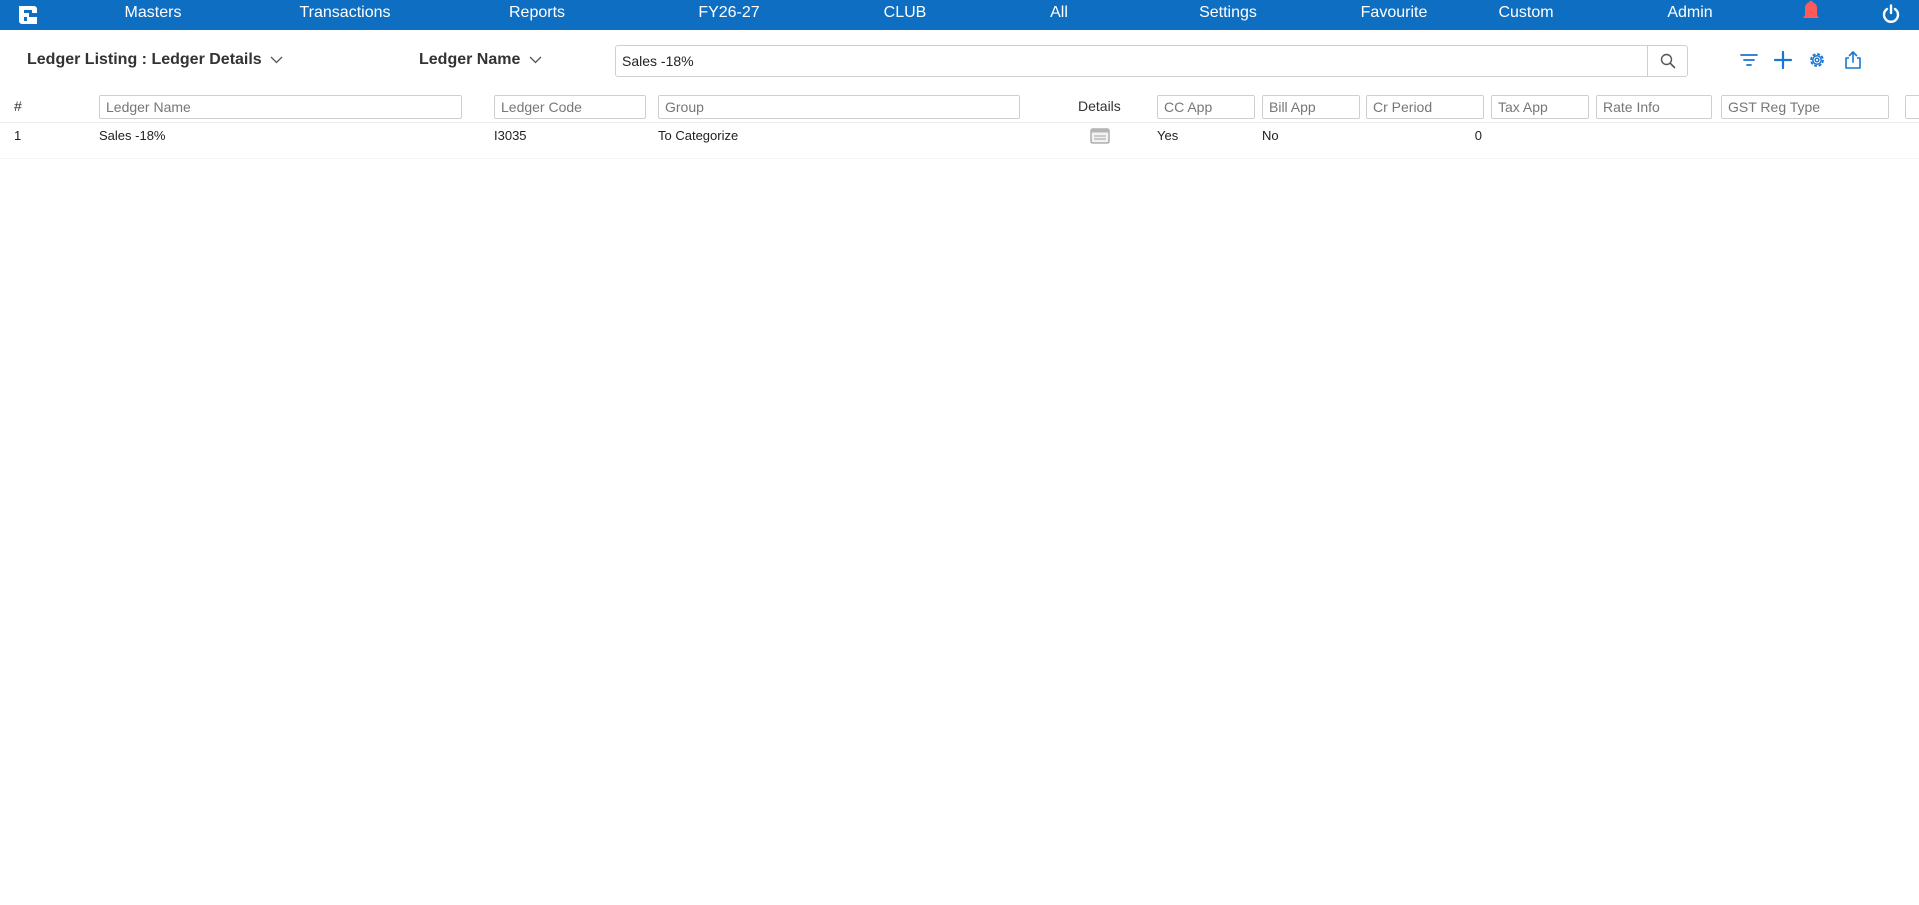 The height and width of the screenshot is (905, 1919). Describe the element at coordinates (18, 135) in the screenshot. I see `cell-index: 1` at that location.